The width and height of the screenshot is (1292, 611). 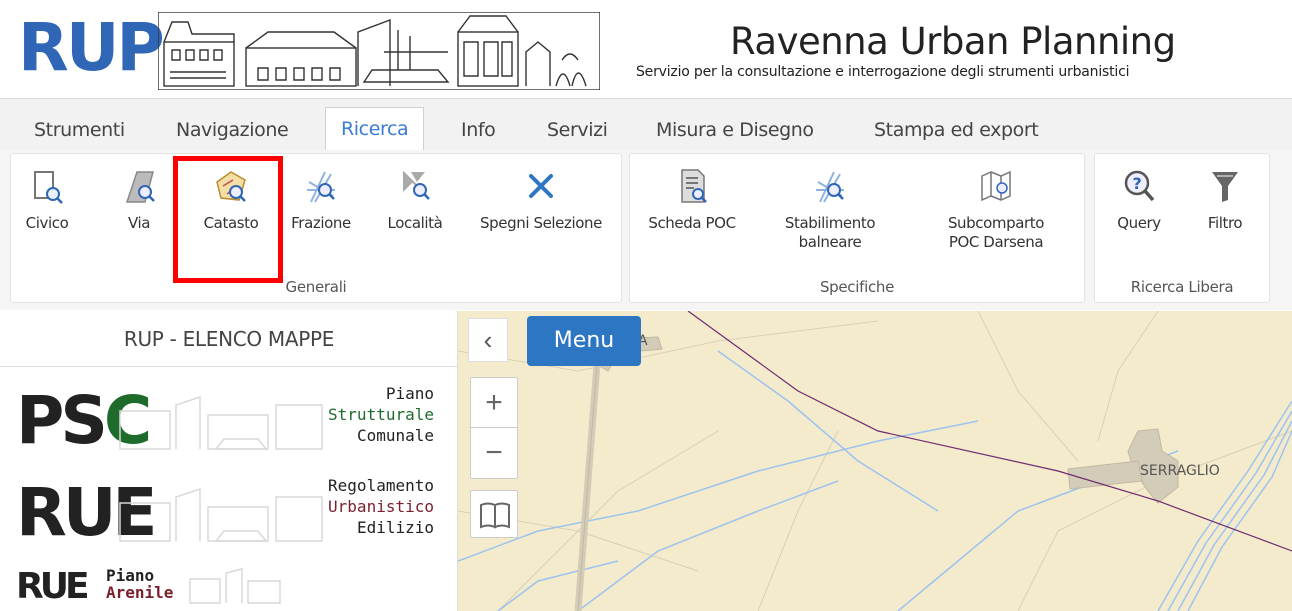 I want to click on zoom-control: + −, so click(x=494, y=428).